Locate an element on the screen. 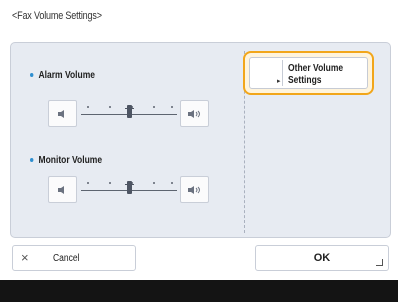 Image resolution: width=398 pixels, height=302 pixels. alarm-slider-thumb is located at coordinates (129, 111).